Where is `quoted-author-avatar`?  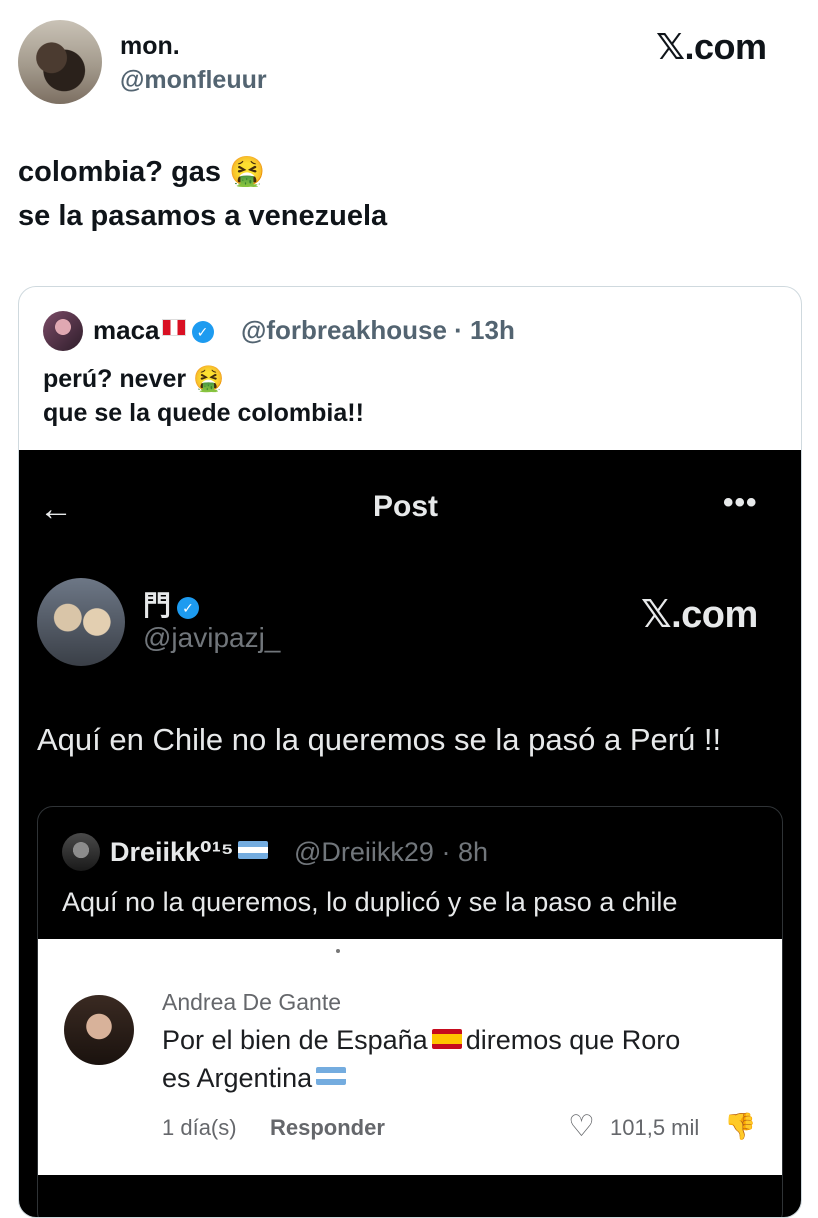 quoted-author-avatar is located at coordinates (63, 331).